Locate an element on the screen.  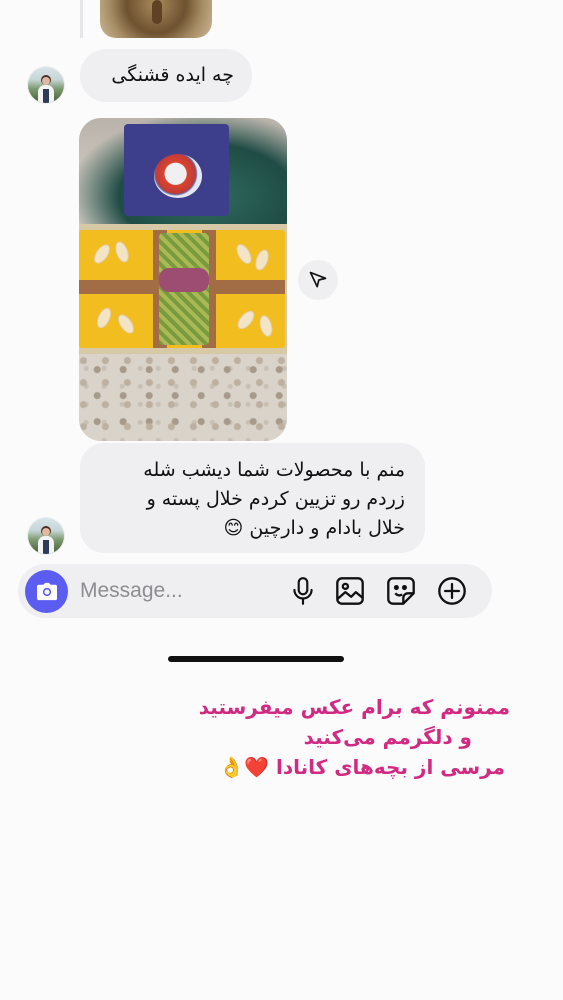
caption-line: مرسی از بچه‌های کانادا ❤️👌 is located at coordinates (362, 767).